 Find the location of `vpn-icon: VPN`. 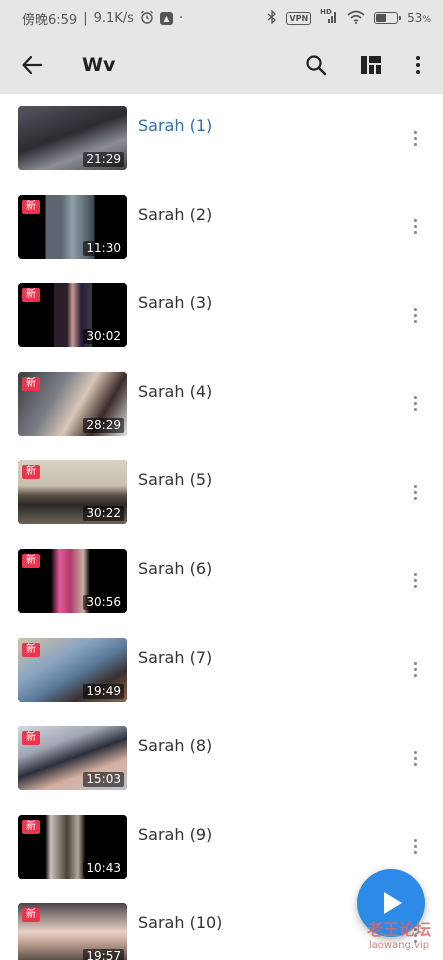

vpn-icon: VPN is located at coordinates (299, 18).